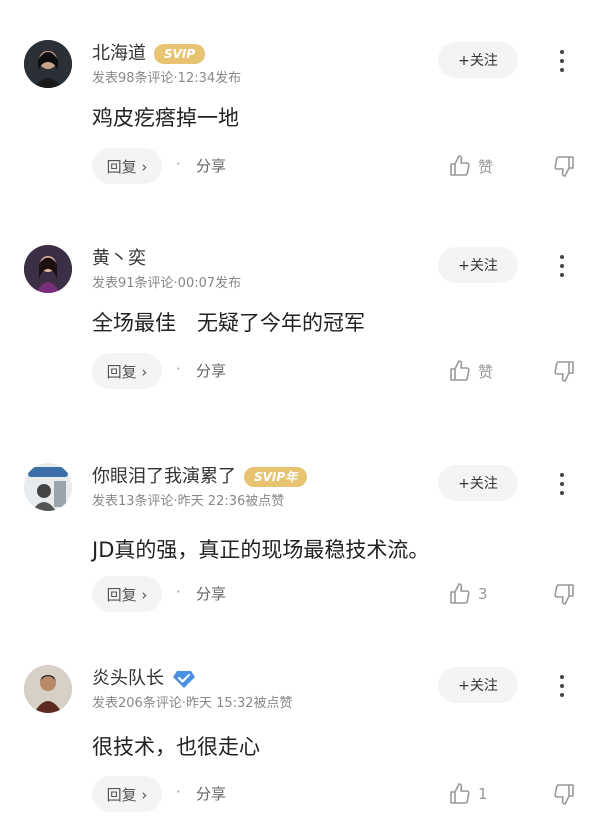 The image size is (600, 835). What do you see at coordinates (164, 477) in the screenshot?
I see `username: 你眼泪了我演累了` at bounding box center [164, 477].